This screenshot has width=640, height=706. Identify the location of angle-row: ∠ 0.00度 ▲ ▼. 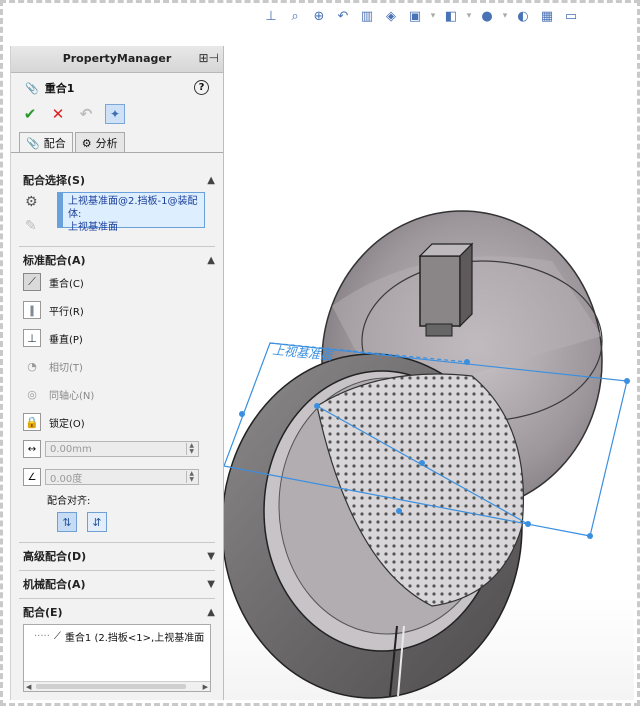
(123, 477).